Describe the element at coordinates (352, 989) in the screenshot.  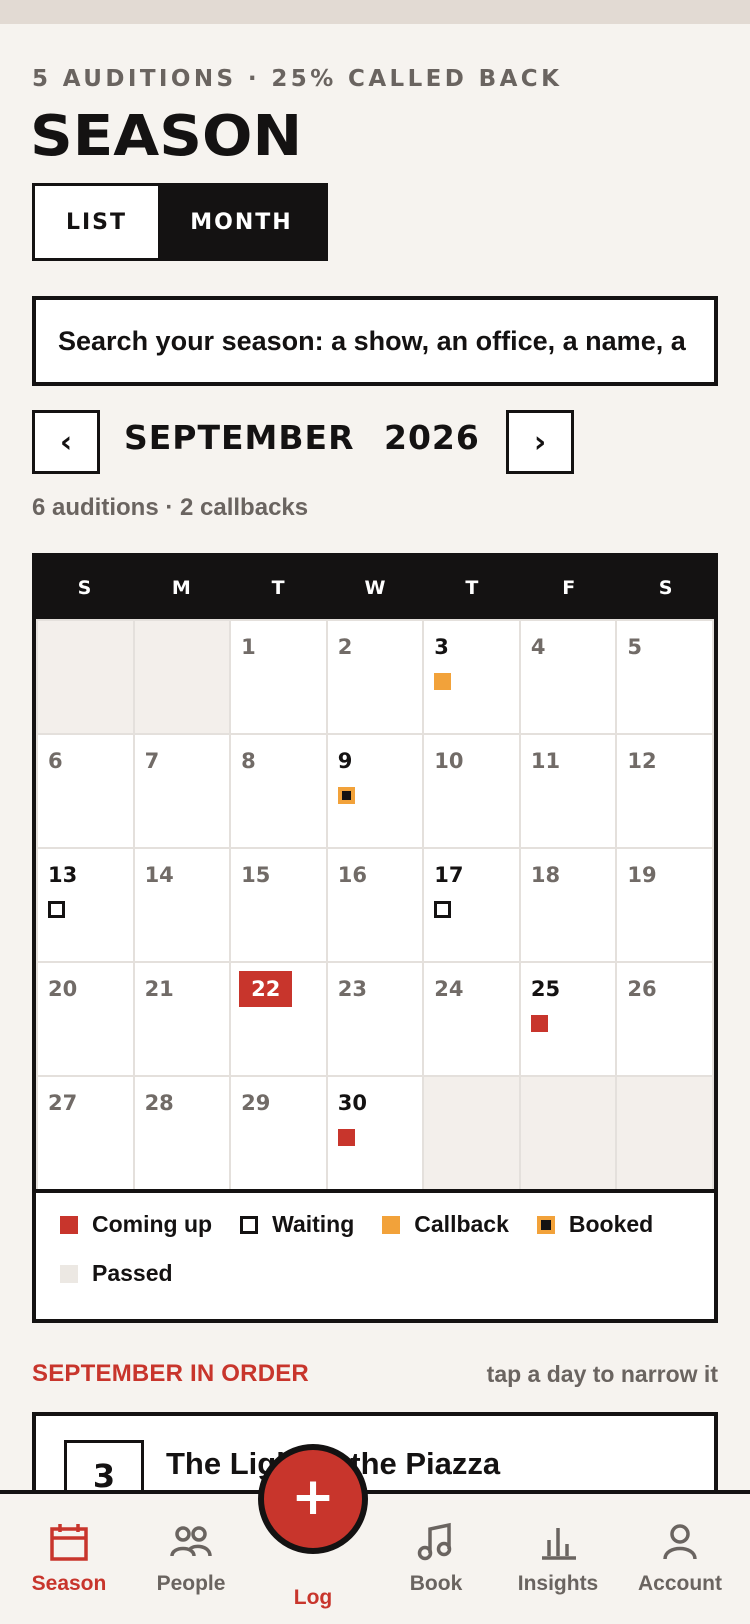
I see `day-number: 23` at that location.